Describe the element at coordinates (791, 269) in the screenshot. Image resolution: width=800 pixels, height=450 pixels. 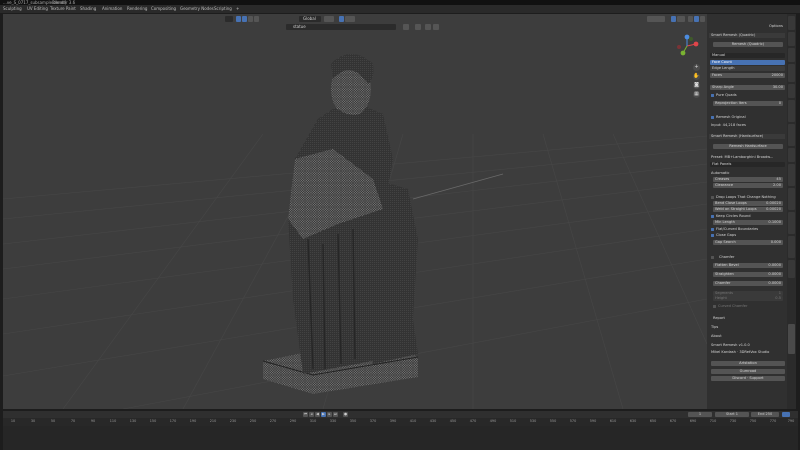
I see `tab-hardops` at that location.